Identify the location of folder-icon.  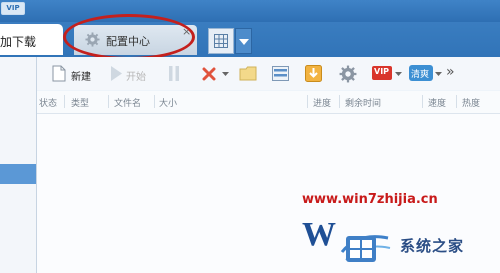
(248, 73).